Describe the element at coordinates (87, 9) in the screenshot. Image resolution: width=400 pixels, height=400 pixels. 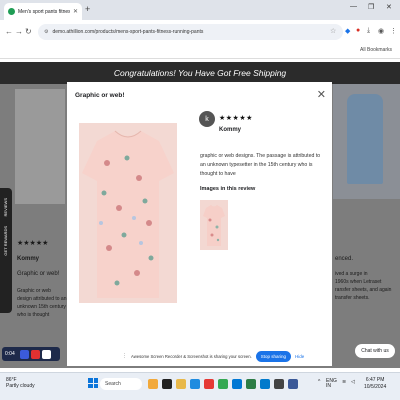
I see `new-tab-icon: +` at that location.